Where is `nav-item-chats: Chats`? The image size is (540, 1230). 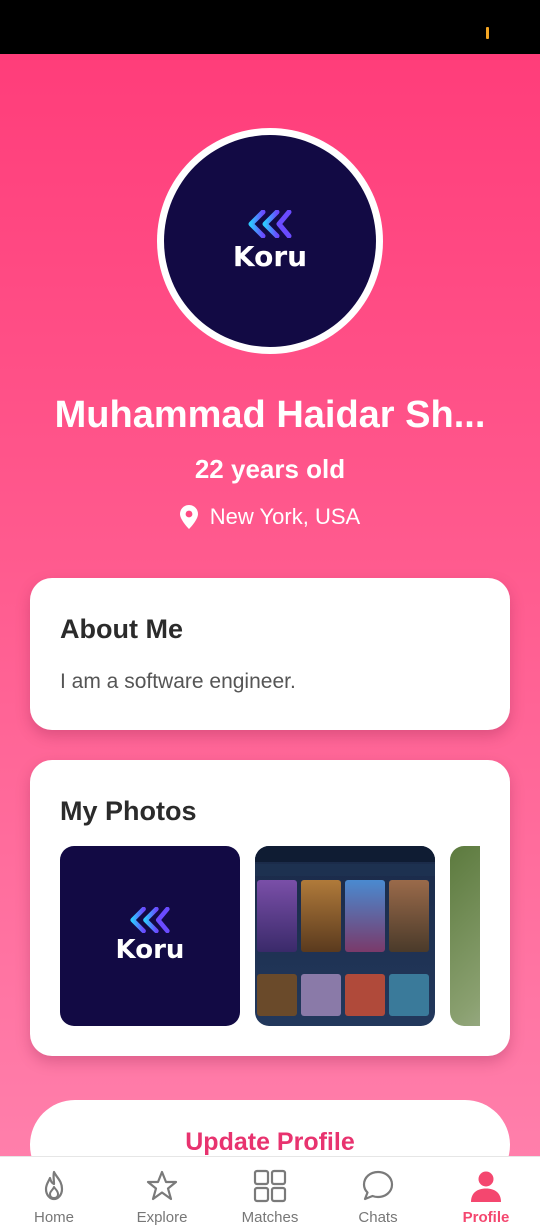 nav-item-chats: Chats is located at coordinates (378, 1193).